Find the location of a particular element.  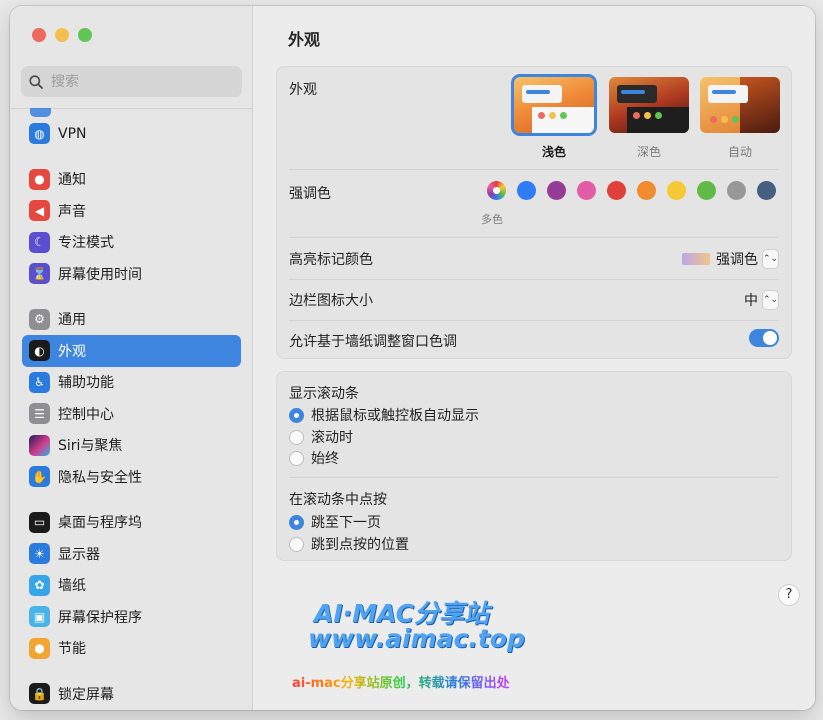

sidebar-icon-size-popup: 中 ⌃⌄ is located at coordinates (761, 300).